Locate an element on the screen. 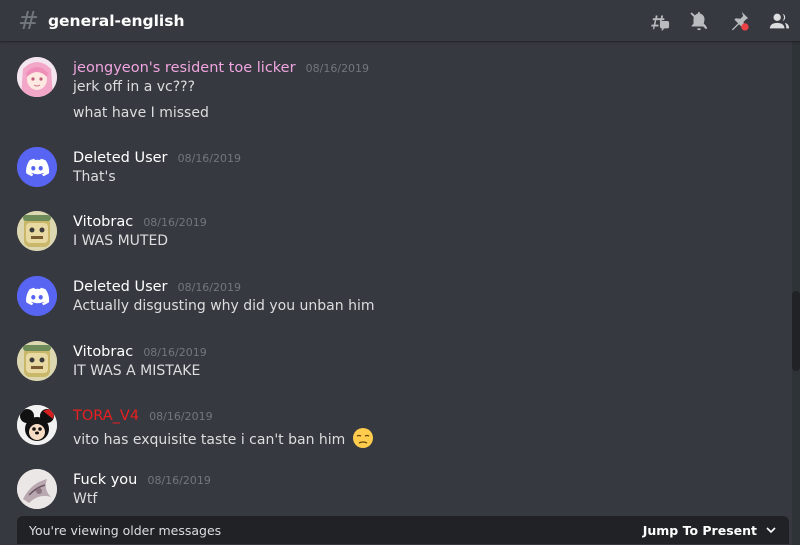  cartoon-character-avatar is located at coordinates (37, 425).